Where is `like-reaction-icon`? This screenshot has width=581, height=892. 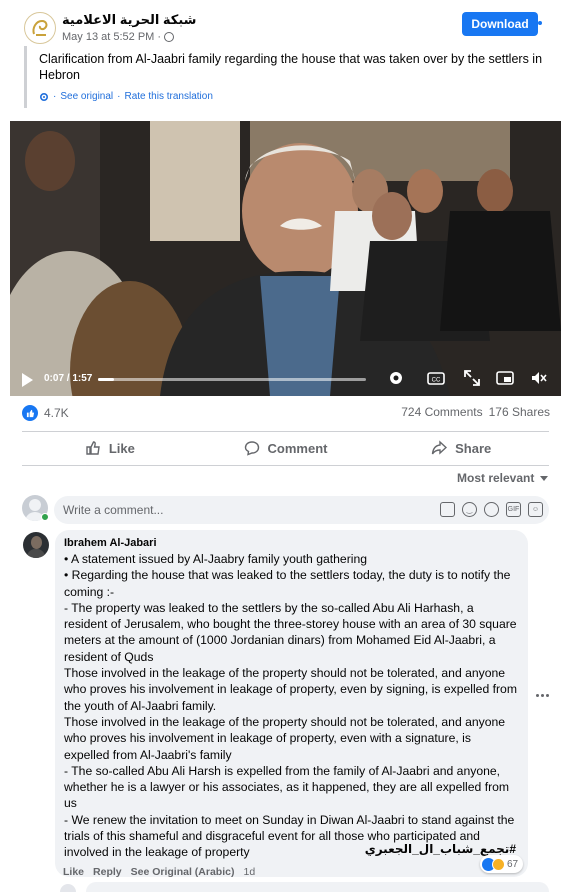
like-reaction-icon is located at coordinates (30, 413).